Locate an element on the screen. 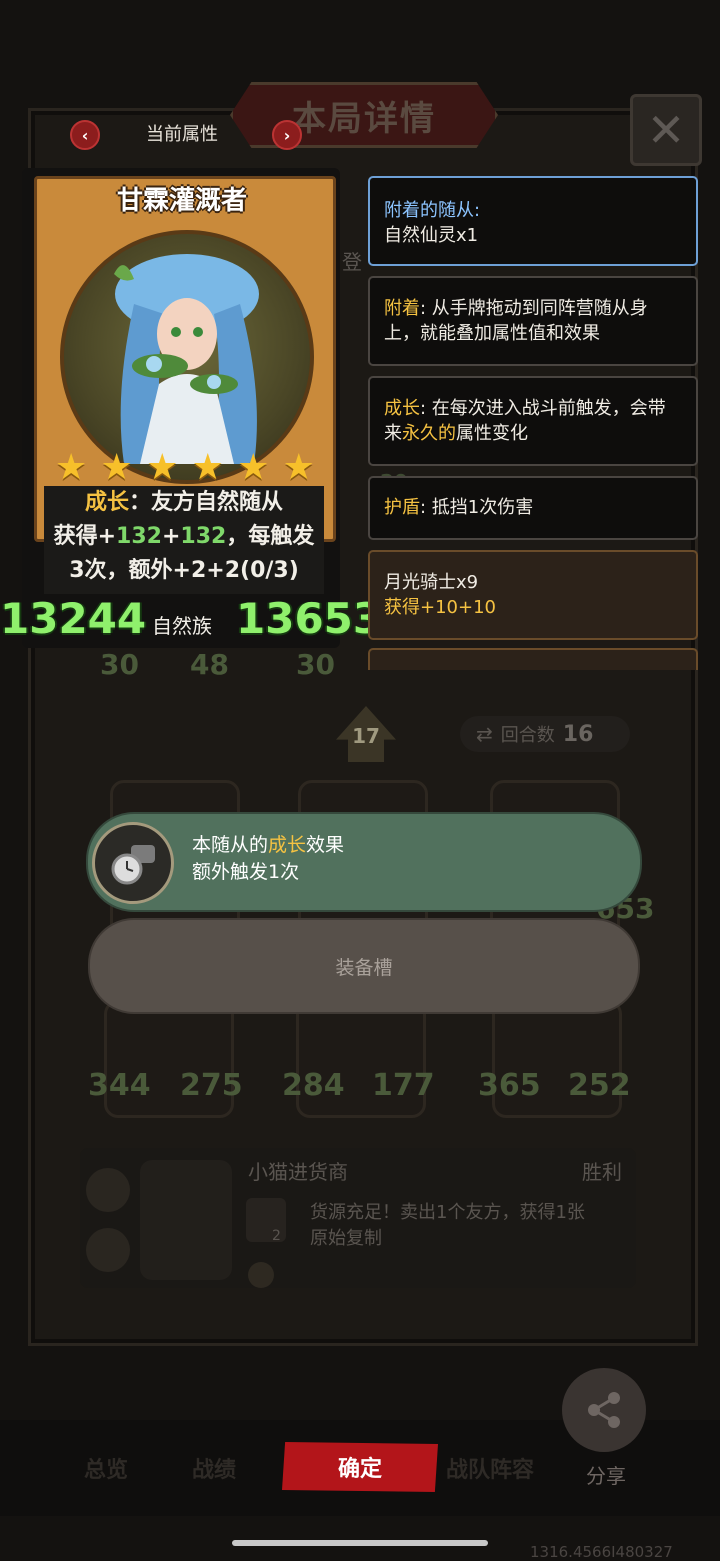 Image resolution: width=720 pixels, height=1561 pixels. share-button is located at coordinates (604, 1410).